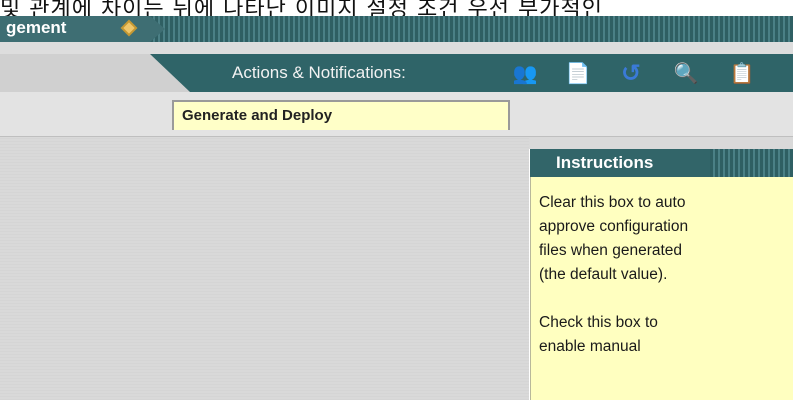  I want to click on document-list-icon: 📋, so click(742, 73).